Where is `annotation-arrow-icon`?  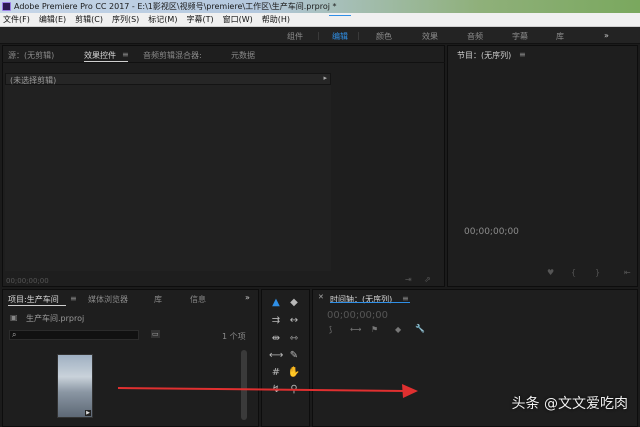
annotation-arrow-icon is located at coordinates (267, 391).